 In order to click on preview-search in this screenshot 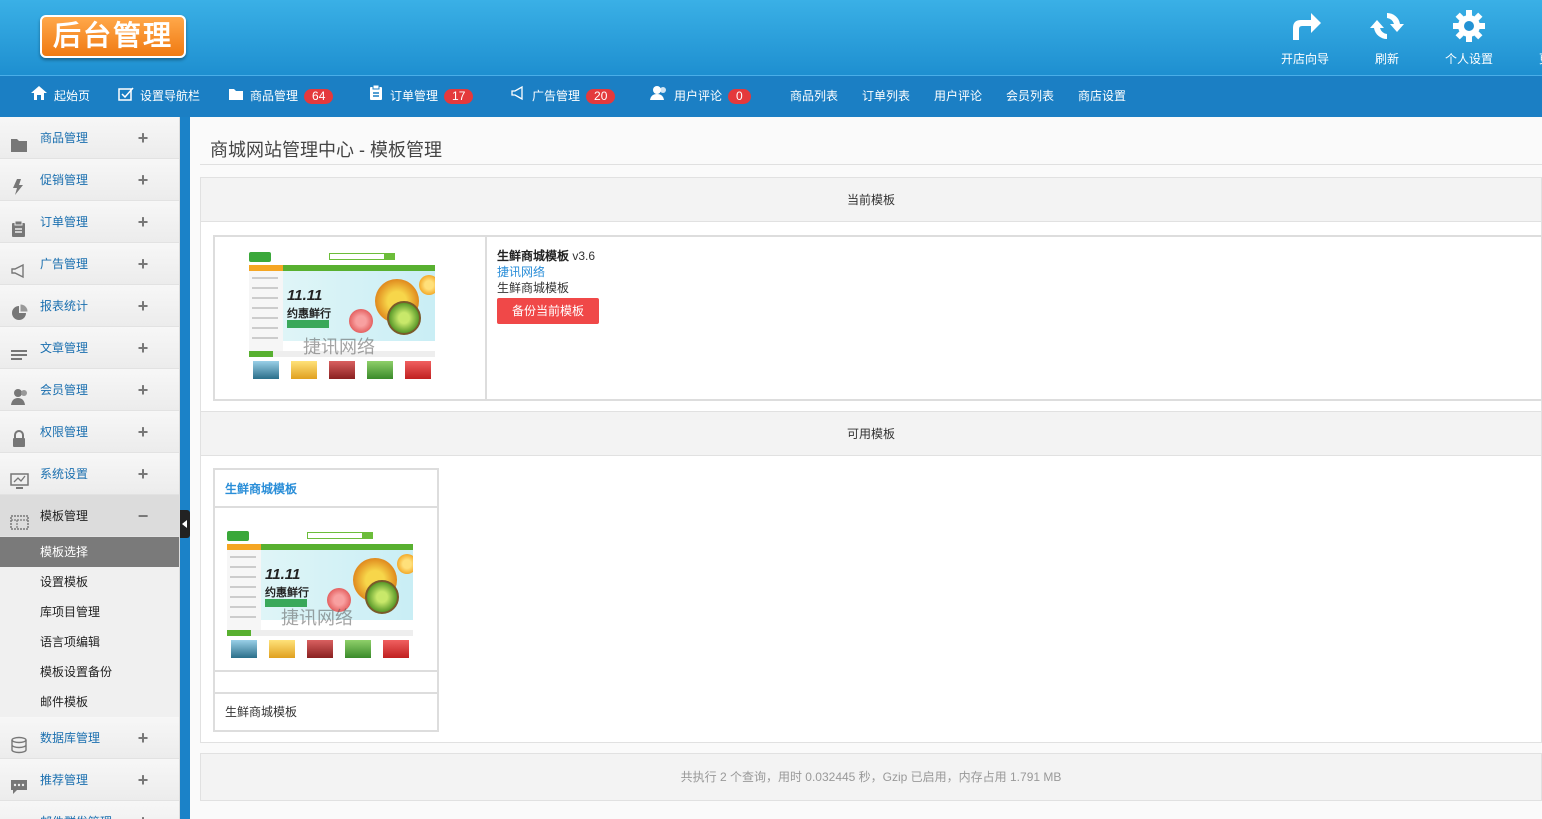, I will do `click(335, 535)`.